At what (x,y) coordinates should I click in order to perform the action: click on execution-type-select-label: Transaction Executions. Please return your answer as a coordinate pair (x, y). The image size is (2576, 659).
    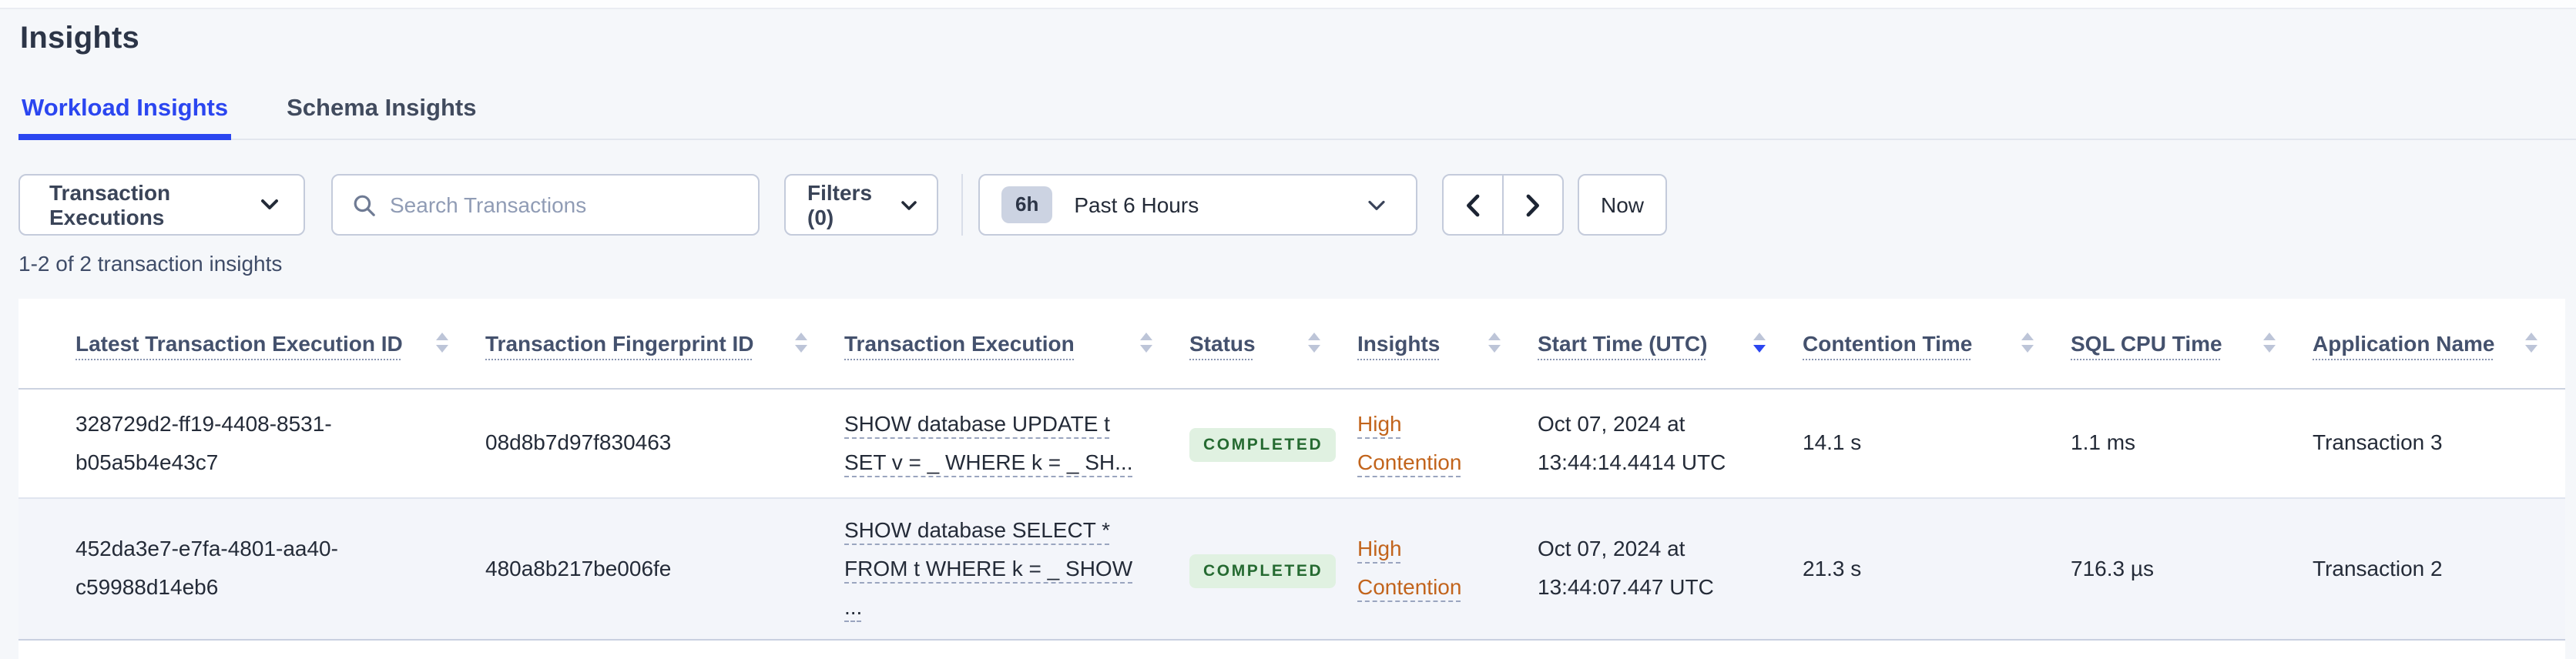
    Looking at the image, I should click on (110, 204).